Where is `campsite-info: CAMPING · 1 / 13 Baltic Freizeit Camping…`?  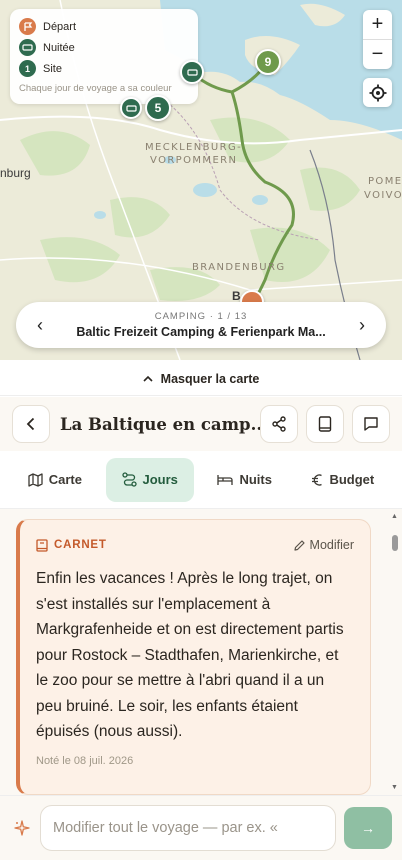
campsite-info: CAMPING · 1 / 13 Baltic Freizeit Camping… is located at coordinates (200, 325).